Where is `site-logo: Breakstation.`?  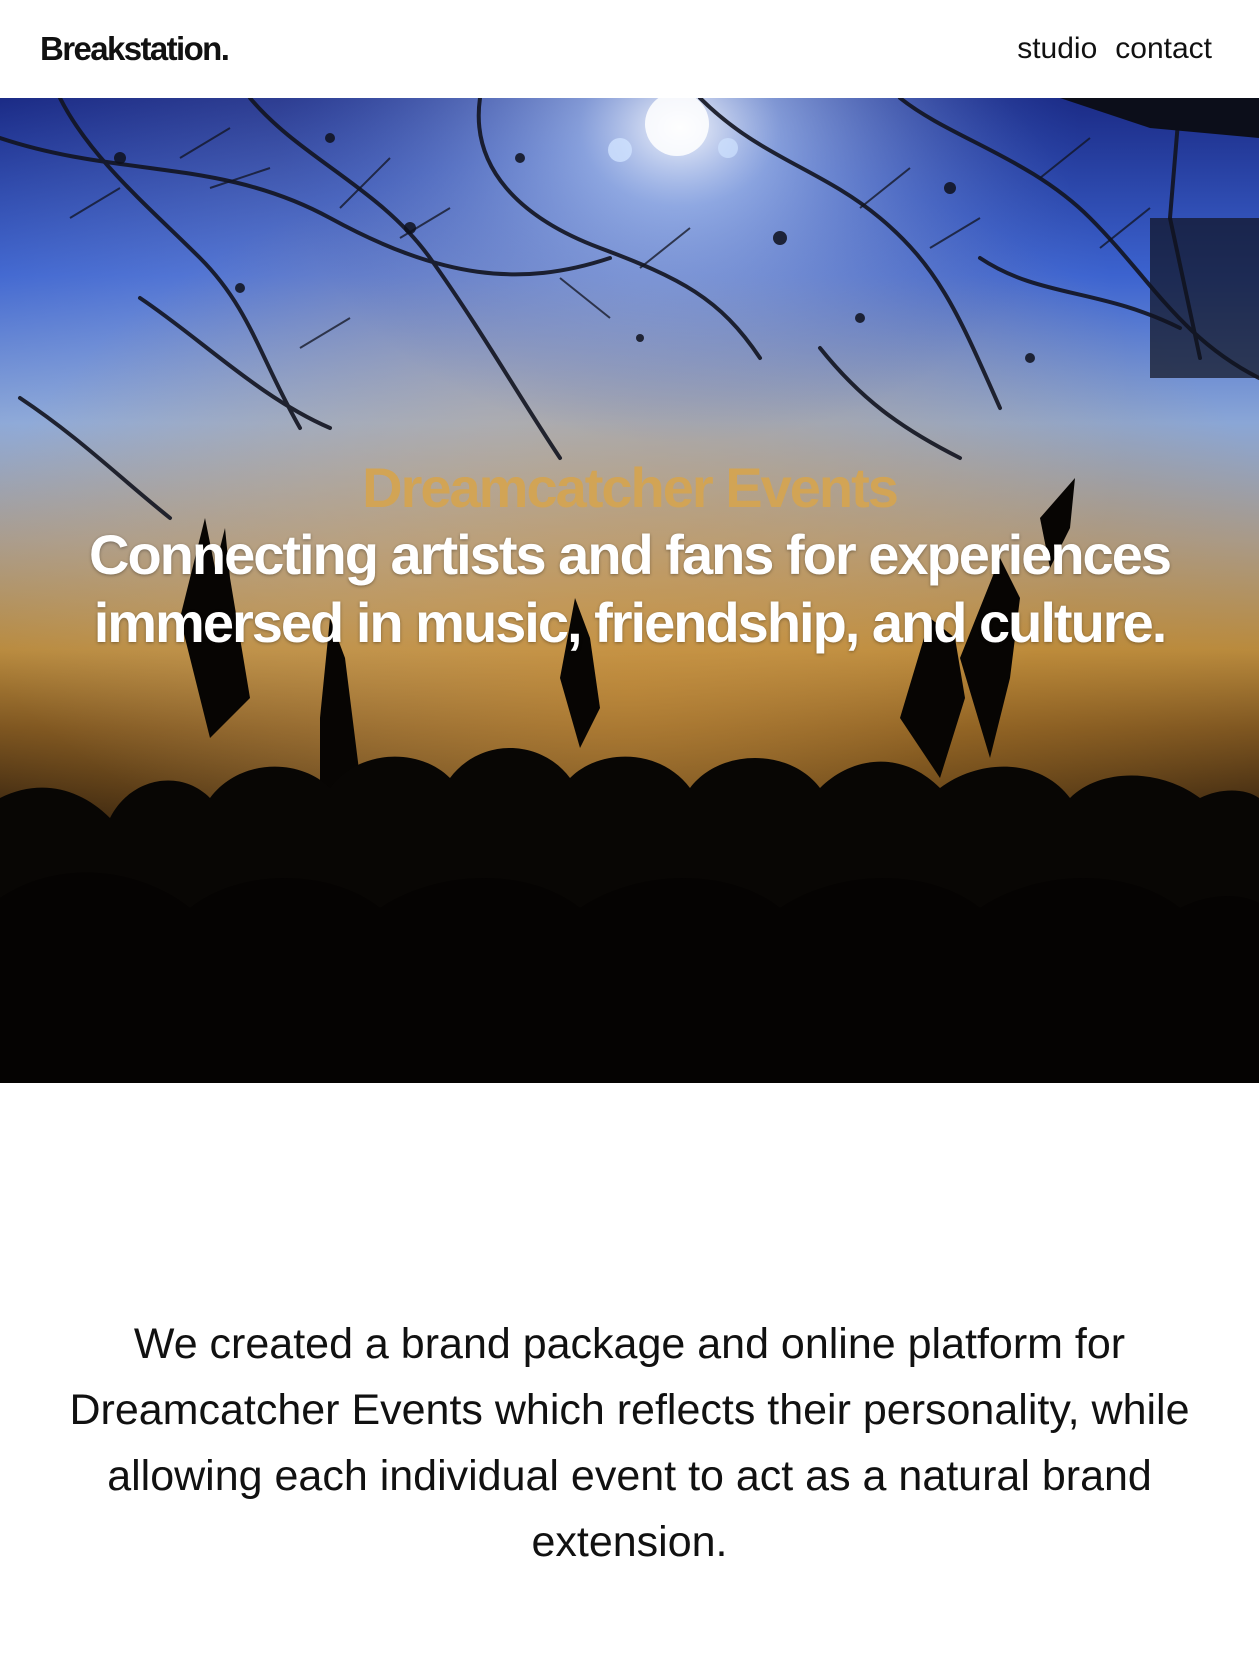 site-logo: Breakstation. is located at coordinates (135, 49).